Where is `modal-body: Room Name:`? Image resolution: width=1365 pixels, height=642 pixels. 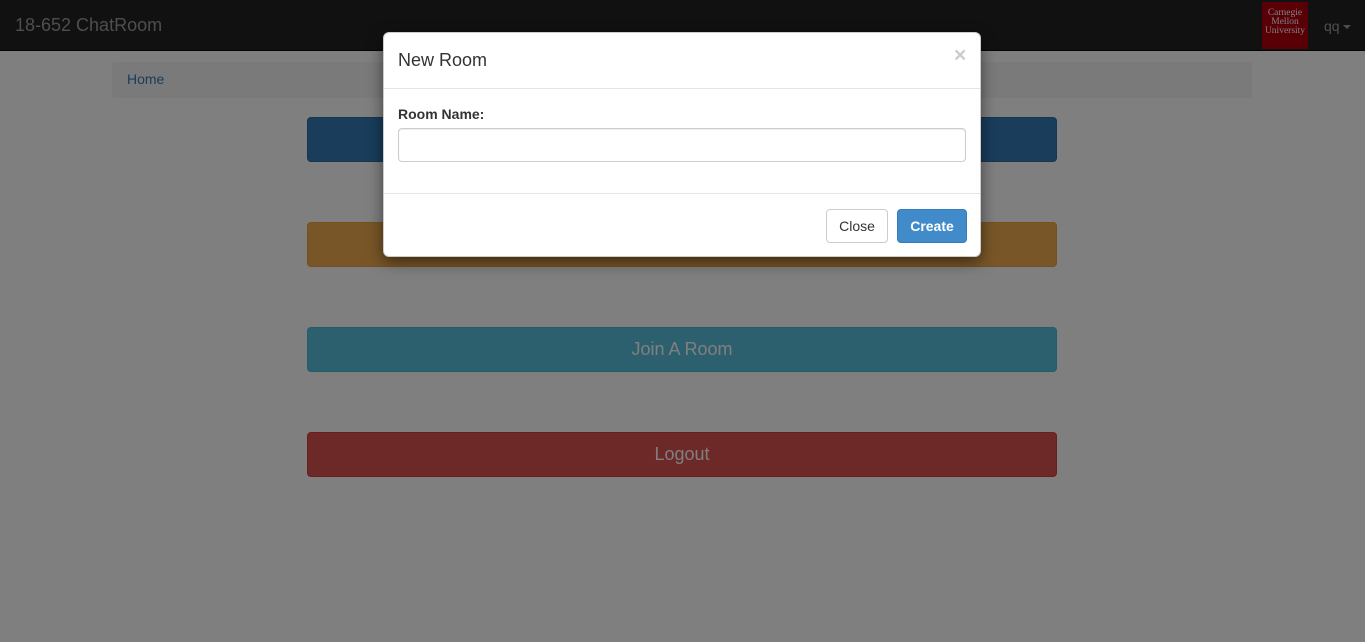 modal-body: Room Name: is located at coordinates (682, 133).